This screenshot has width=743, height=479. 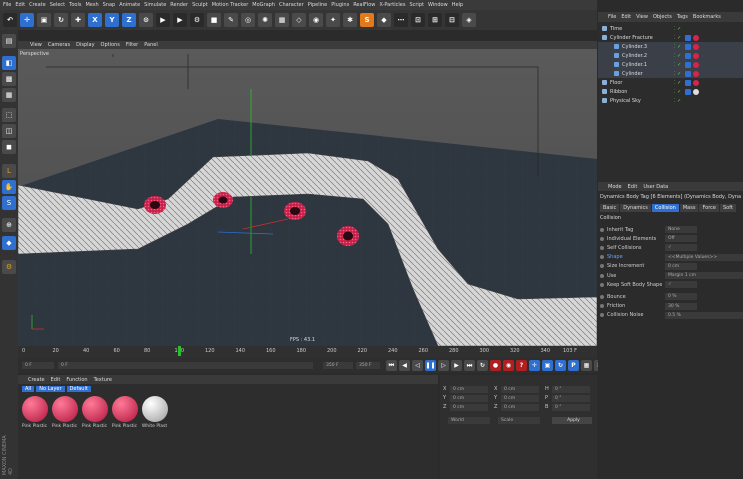 I want to click on attr-tab-basic: Basic, so click(x=610, y=208).